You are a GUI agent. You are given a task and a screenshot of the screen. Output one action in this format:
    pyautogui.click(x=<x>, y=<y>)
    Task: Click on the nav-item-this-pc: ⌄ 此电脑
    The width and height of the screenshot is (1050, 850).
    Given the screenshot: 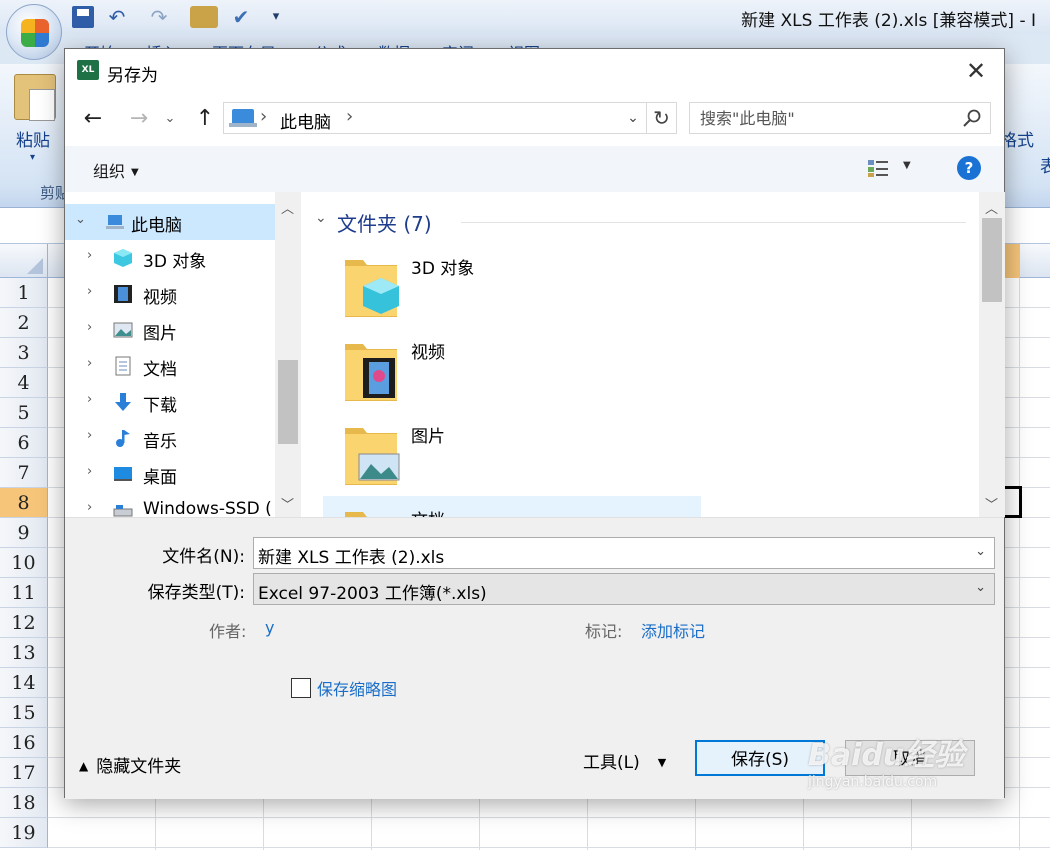 What is the action you would take?
    pyautogui.click(x=170, y=222)
    